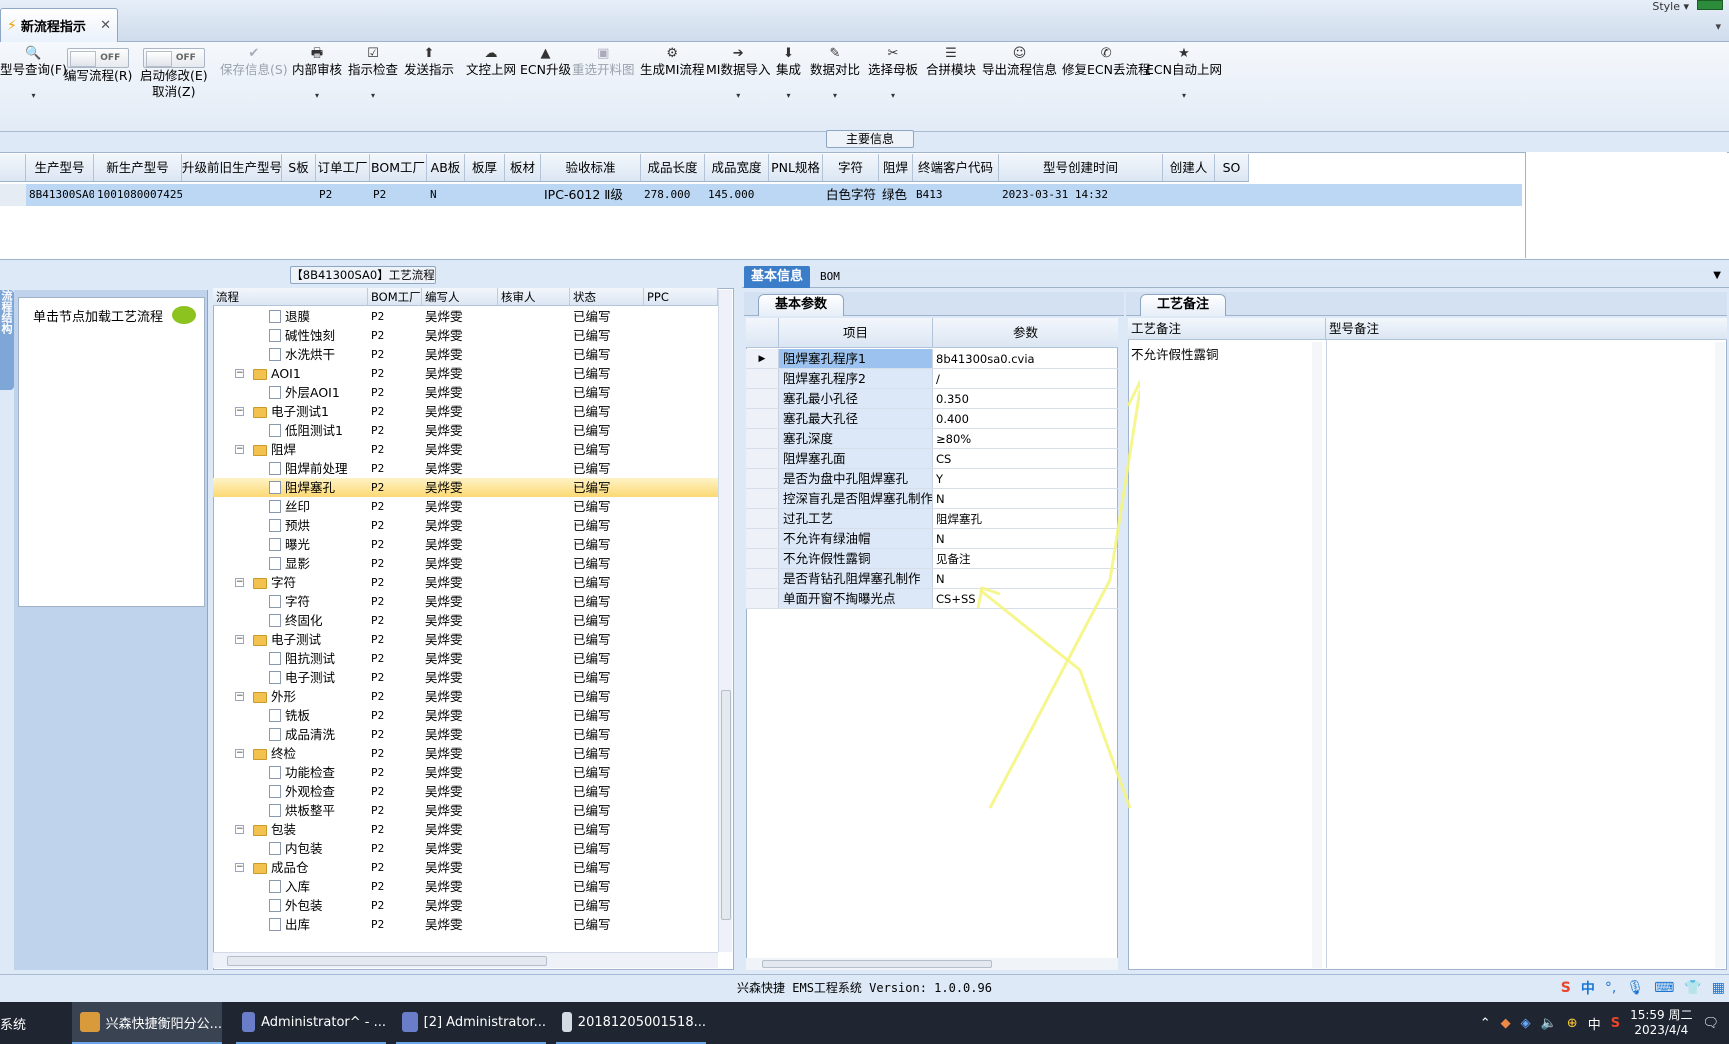 This screenshot has width=1729, height=1044. I want to click on process-tree-row: 外层AOI1 P2 吴烨雯 已编写, so click(465, 392).